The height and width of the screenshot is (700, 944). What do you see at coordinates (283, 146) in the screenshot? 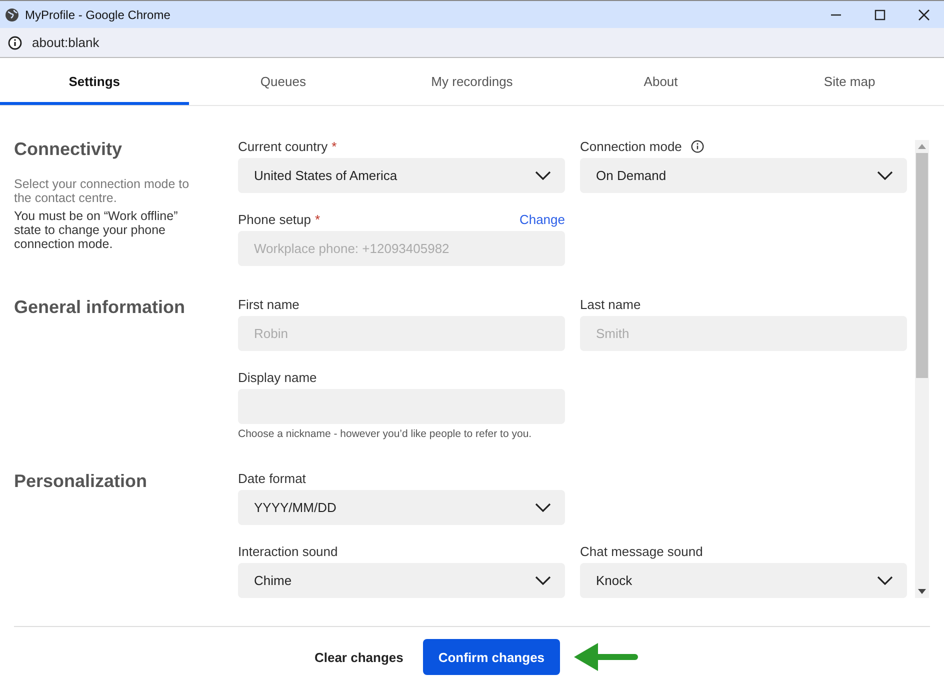
I see `field-label: Current country` at bounding box center [283, 146].